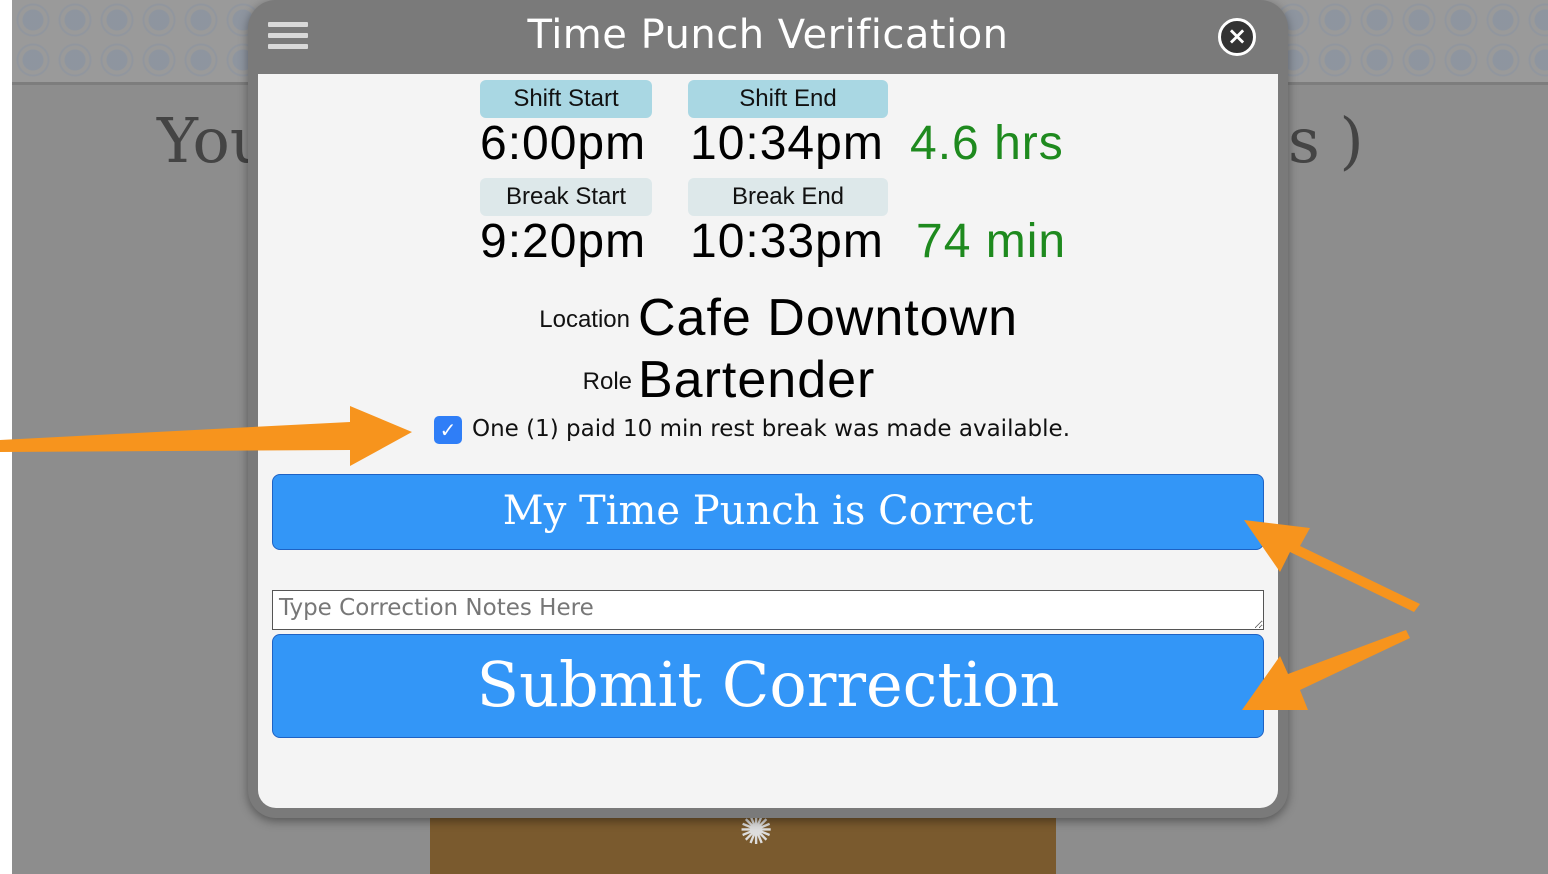 Image resolution: width=1548 pixels, height=874 pixels. I want to click on break-start-time: 9:20pm, so click(563, 241).